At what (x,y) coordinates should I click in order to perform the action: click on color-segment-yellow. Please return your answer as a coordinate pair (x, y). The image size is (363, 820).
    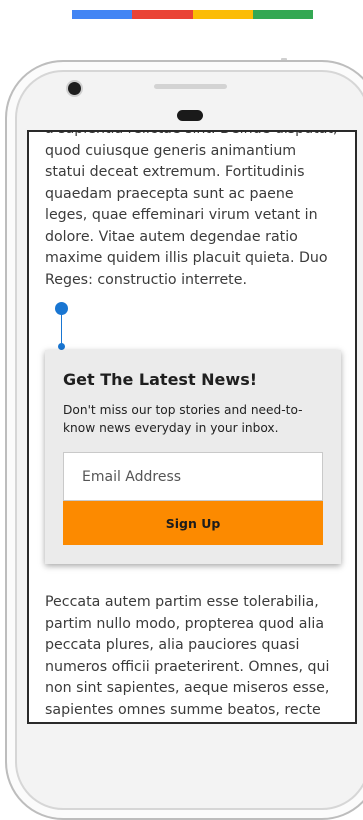
    Looking at the image, I should click on (222, 14).